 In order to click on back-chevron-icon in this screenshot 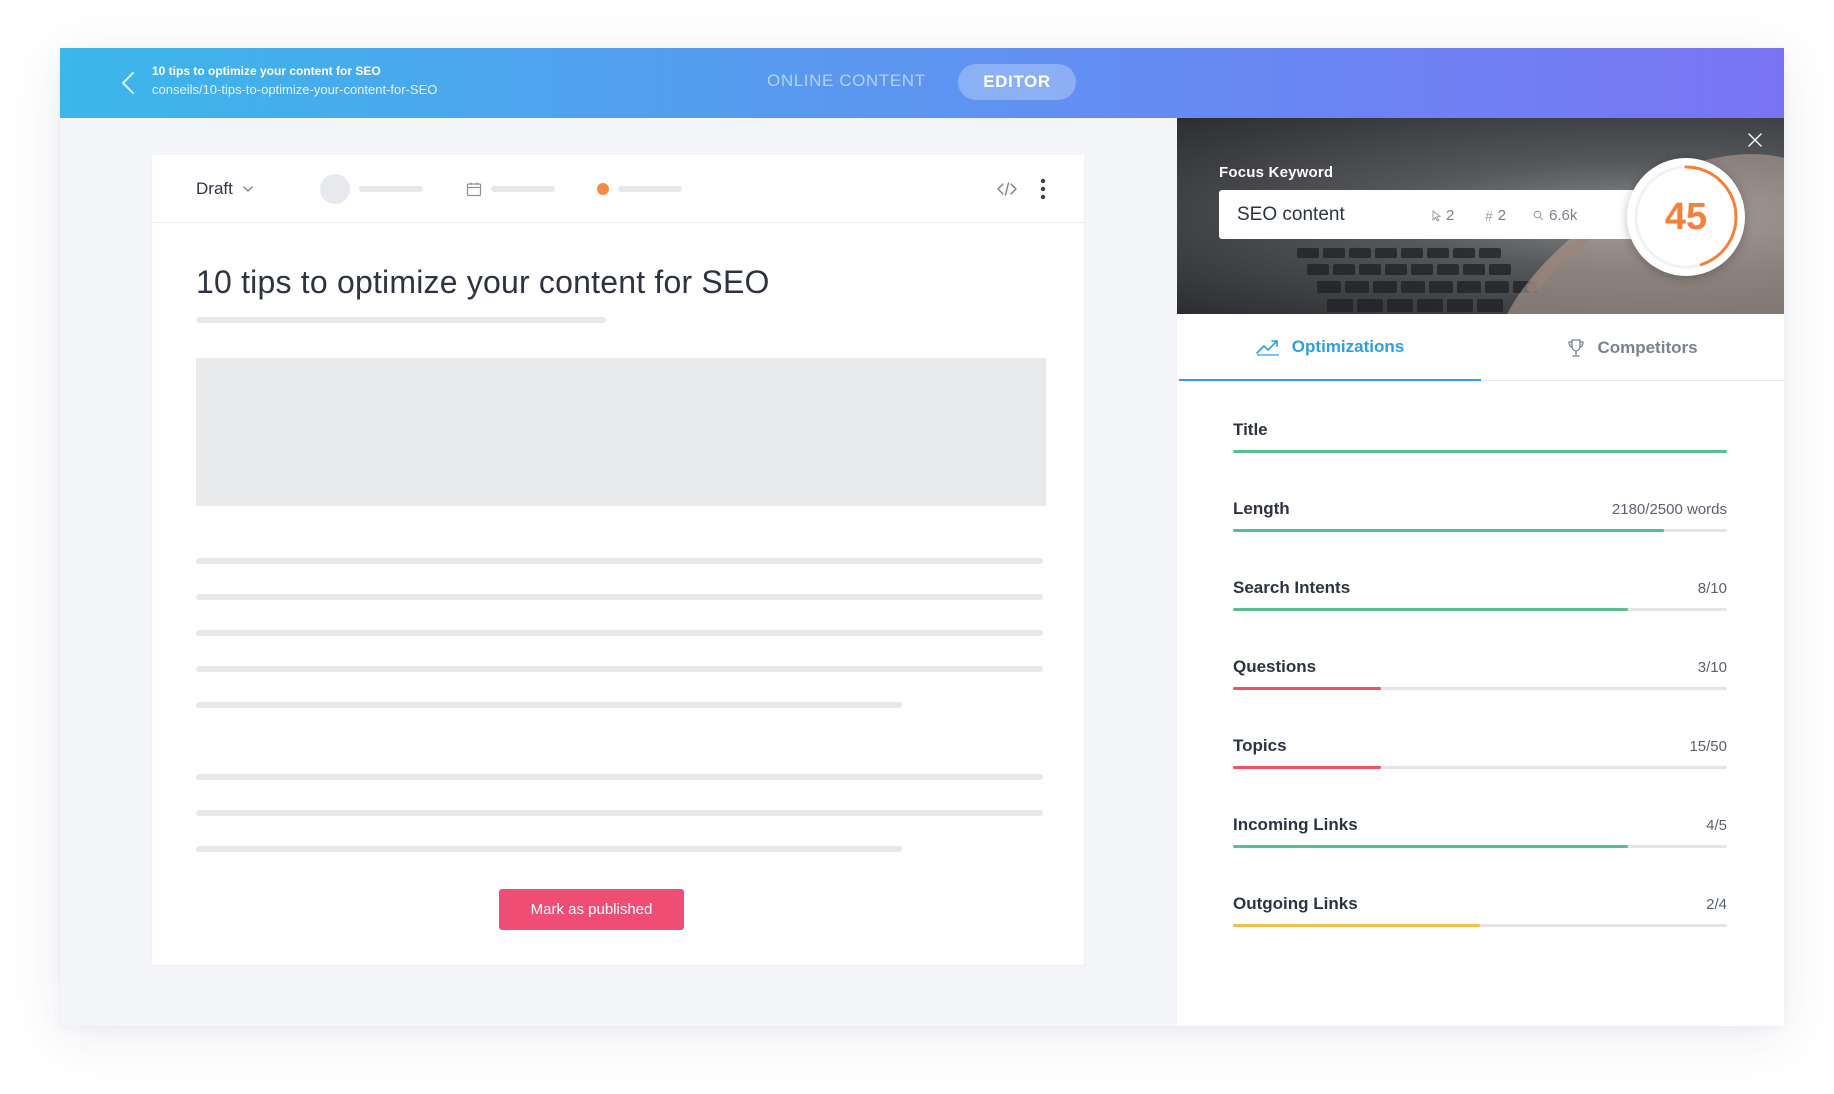, I will do `click(129, 83)`.